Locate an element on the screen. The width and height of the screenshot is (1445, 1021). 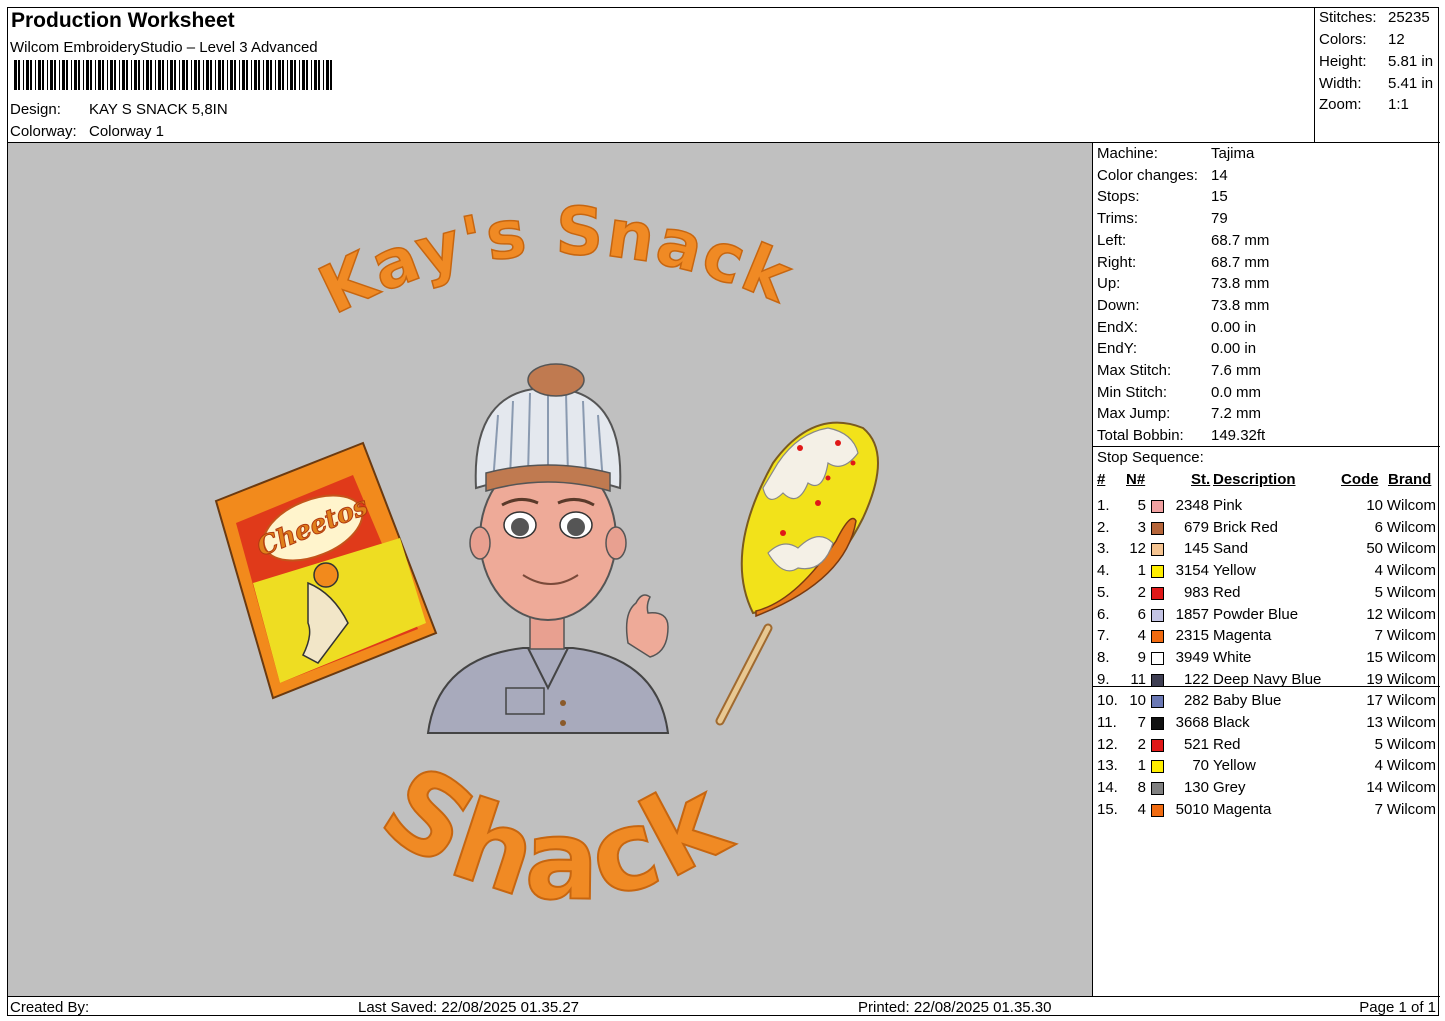
stitch-count: 70 is located at coordinates (1200, 766).